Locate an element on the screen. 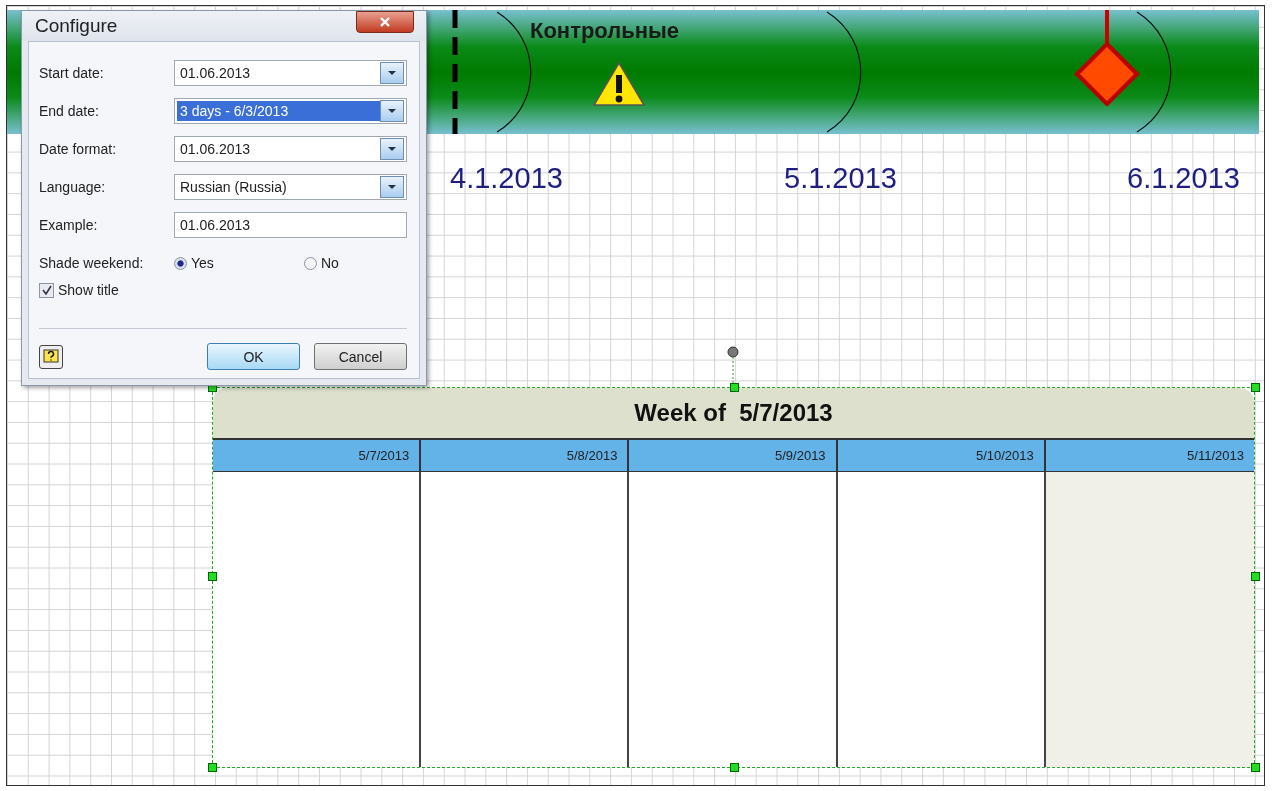 The width and height of the screenshot is (1273, 791). close-button is located at coordinates (385, 22).